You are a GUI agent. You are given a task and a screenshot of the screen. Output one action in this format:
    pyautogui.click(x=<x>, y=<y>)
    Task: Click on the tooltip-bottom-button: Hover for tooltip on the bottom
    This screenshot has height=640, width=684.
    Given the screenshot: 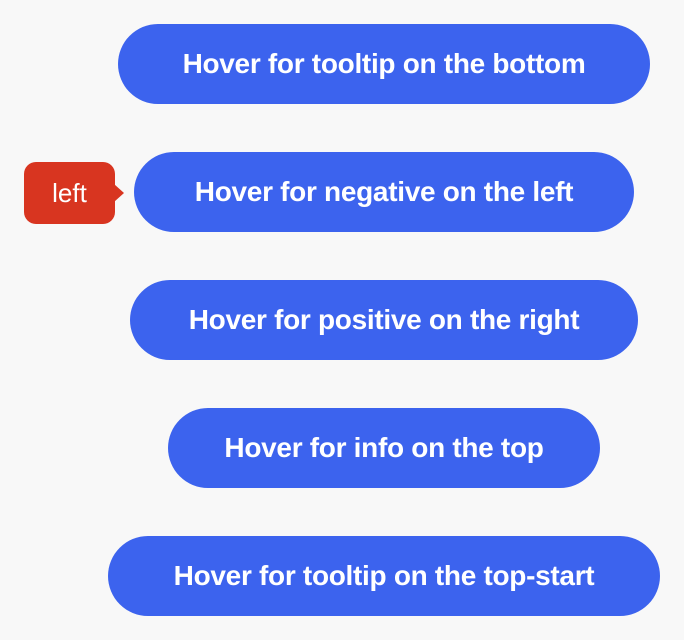 What is the action you would take?
    pyautogui.click(x=384, y=64)
    